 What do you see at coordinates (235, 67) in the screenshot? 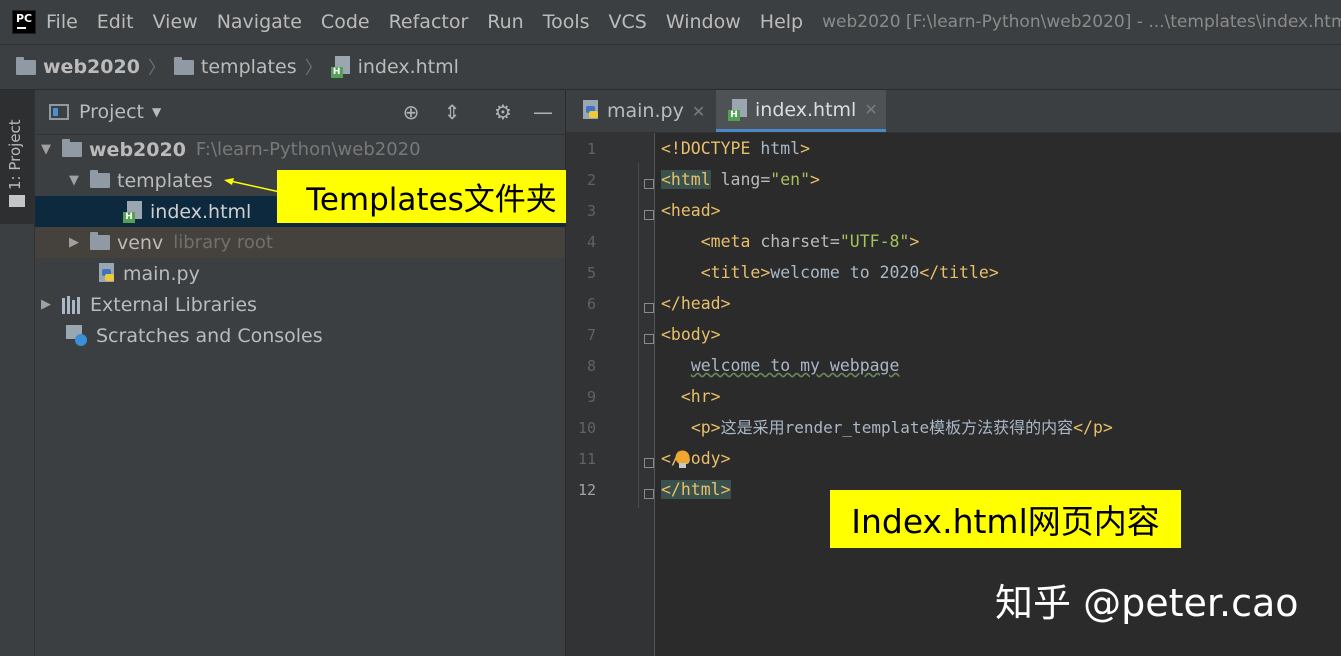
I see `breadcrumb-templates: templates` at bounding box center [235, 67].